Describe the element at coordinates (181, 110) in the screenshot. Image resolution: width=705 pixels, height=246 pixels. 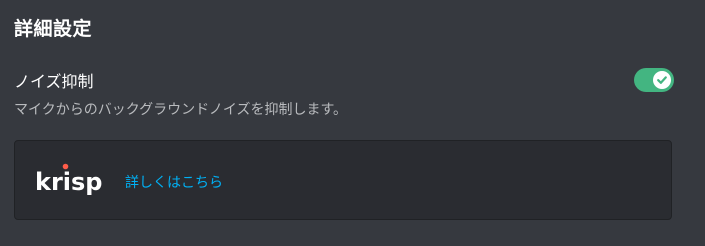
I see `noise-suppression-description: マイクからのバックグラウンドノイズを抑制します。` at that location.